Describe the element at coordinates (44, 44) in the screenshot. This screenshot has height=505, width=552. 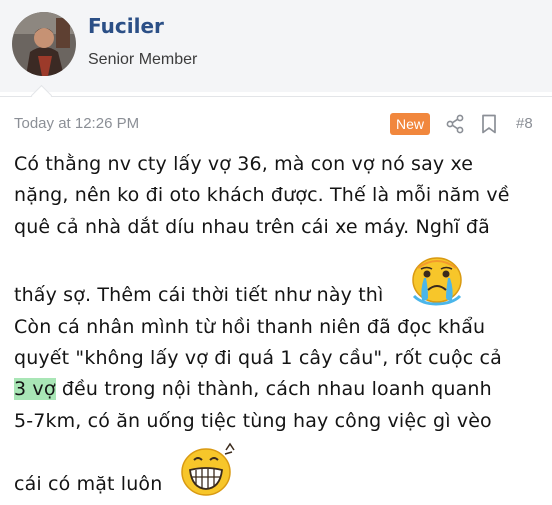
I see `avatar` at that location.